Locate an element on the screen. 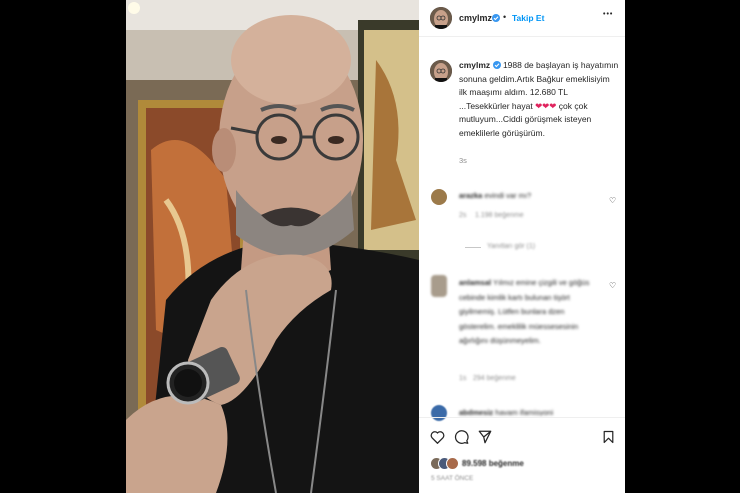 This screenshot has width=740, height=493. share-icon is located at coordinates (485, 437).